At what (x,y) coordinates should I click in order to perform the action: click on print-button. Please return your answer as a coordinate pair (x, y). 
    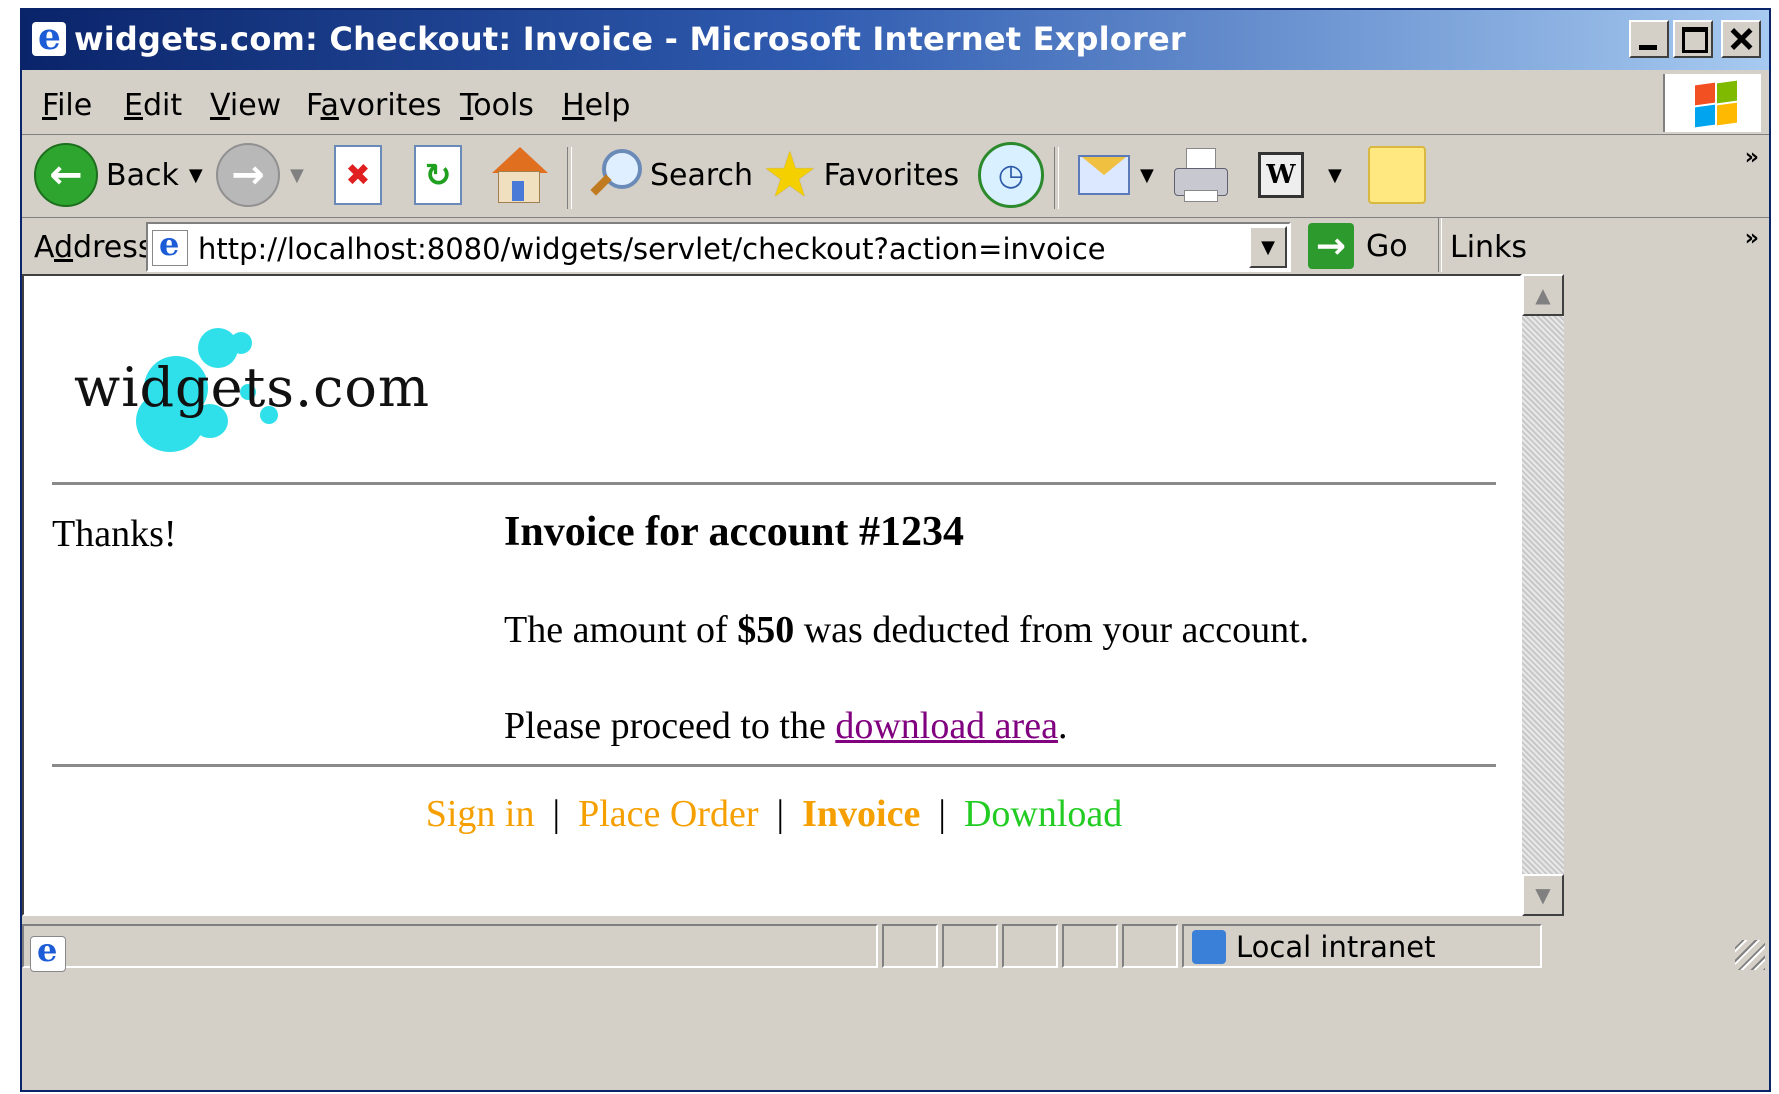
    Looking at the image, I should click on (1201, 175).